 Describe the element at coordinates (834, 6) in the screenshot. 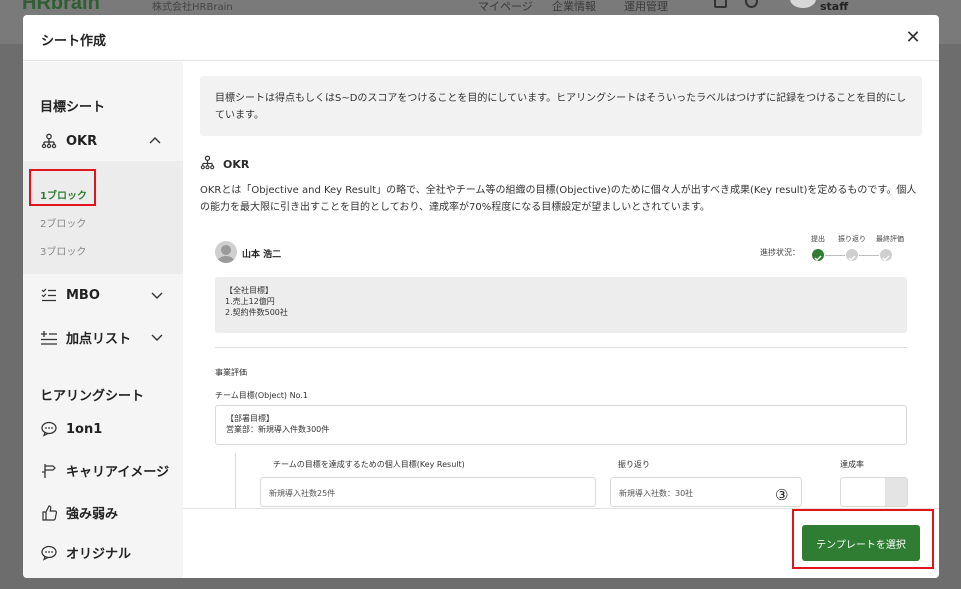

I see `user-name: staff` at that location.